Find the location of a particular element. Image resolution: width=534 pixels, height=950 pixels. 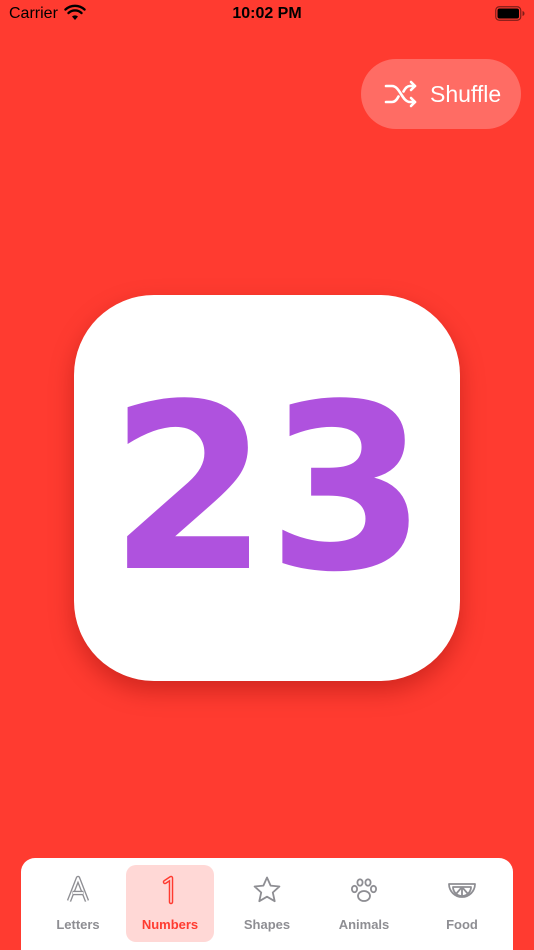

tab-shapes: Shapes is located at coordinates (267, 903).